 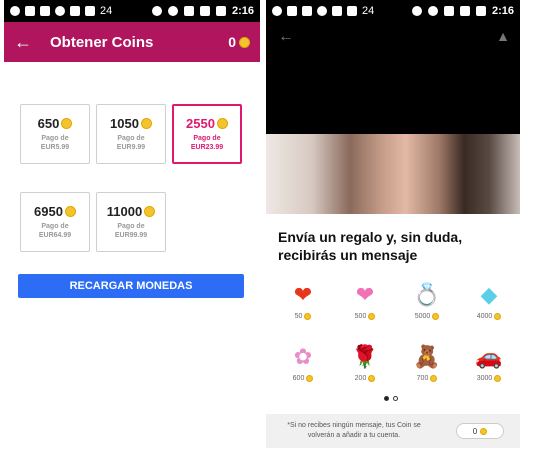 What do you see at coordinates (124, 211) in the screenshot?
I see `package-amount: 11000` at bounding box center [124, 211].